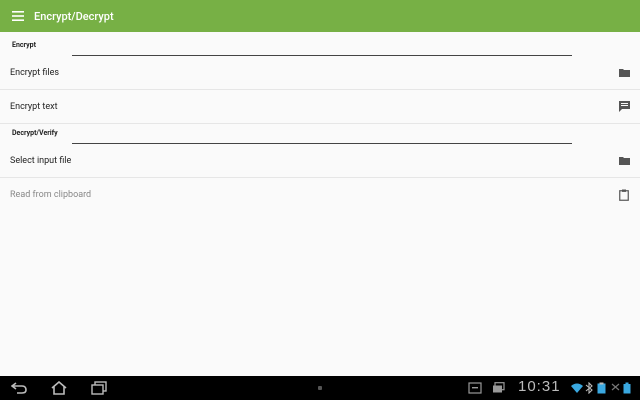 Image resolution: width=640 pixels, height=400 pixels. Describe the element at coordinates (320, 16) in the screenshot. I see `app-bar: Encrypt/Decrypt` at that location.